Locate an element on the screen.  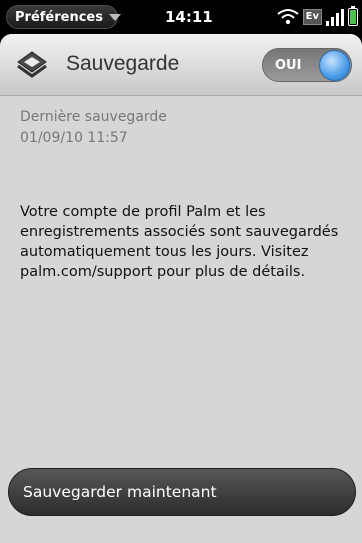
backup-app-icon is located at coordinates (32, 64).